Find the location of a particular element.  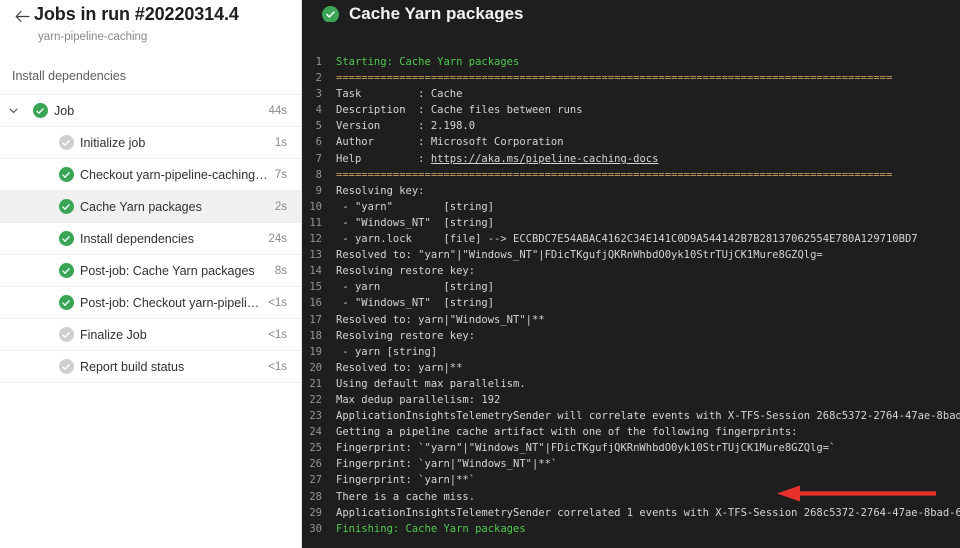

log-line-number: 16 is located at coordinates (315, 303).